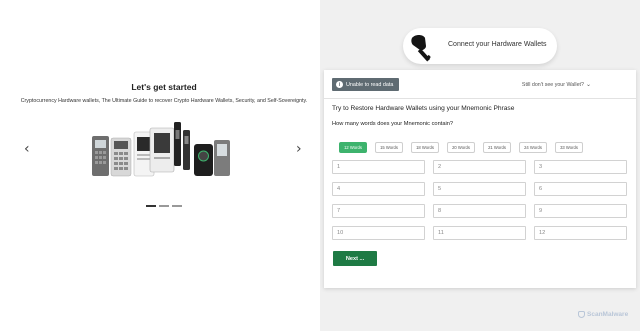 The width and height of the screenshot is (640, 331). What do you see at coordinates (299, 149) in the screenshot?
I see `chevron-right-icon: ›` at bounding box center [299, 149].